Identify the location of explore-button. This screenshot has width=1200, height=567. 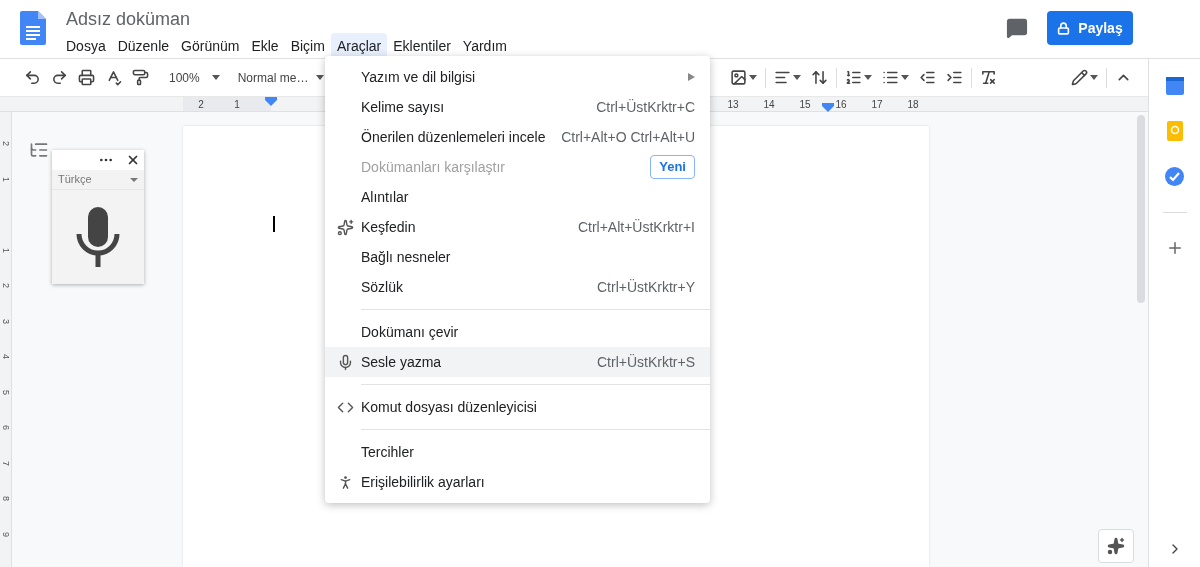
(1116, 546).